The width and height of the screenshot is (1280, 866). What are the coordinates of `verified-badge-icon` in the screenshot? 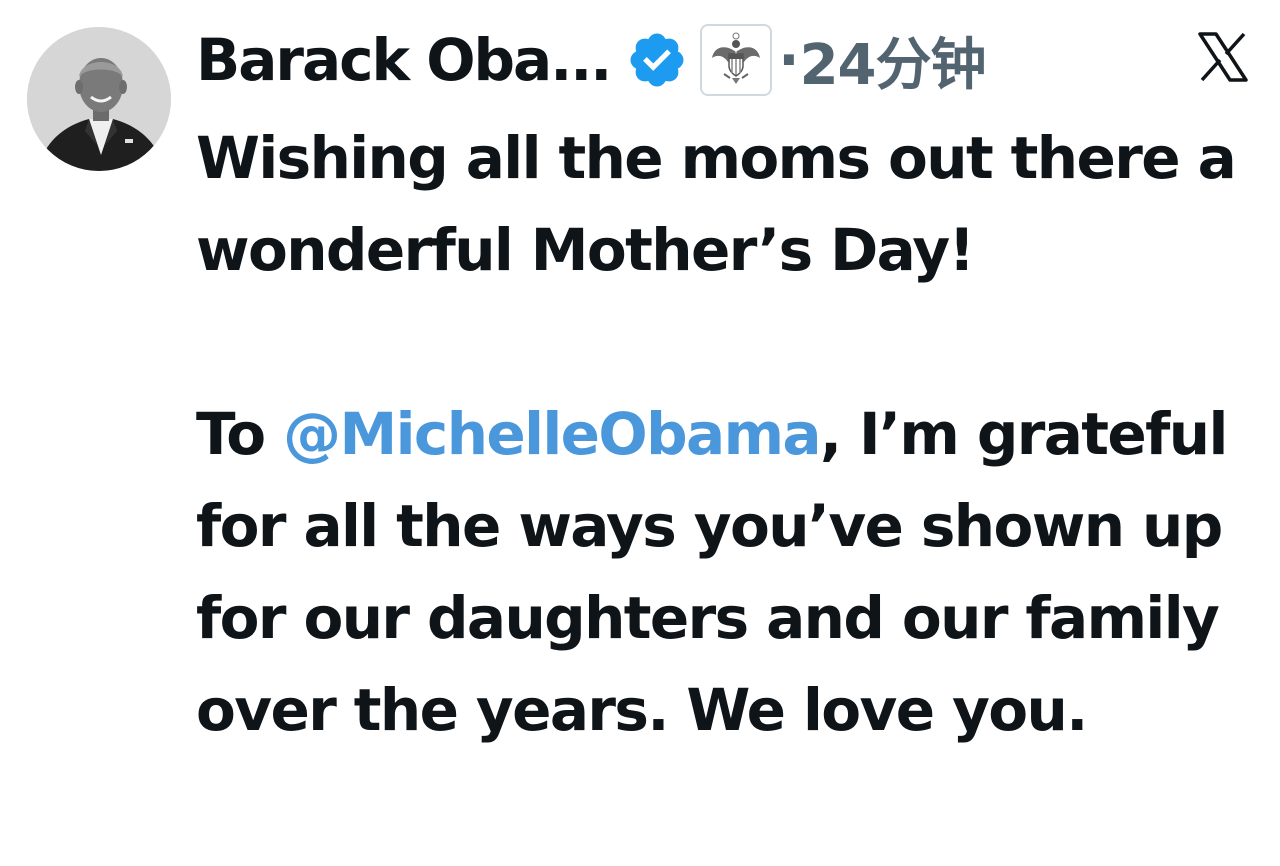 It's located at (657, 60).